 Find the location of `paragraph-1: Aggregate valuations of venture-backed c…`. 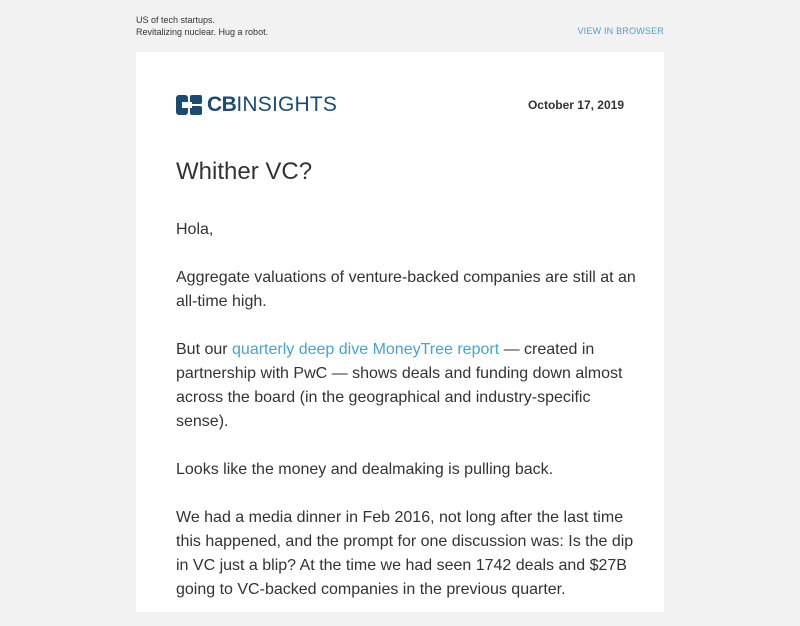

paragraph-1: Aggregate valuations of venture-backed c… is located at coordinates (406, 289).